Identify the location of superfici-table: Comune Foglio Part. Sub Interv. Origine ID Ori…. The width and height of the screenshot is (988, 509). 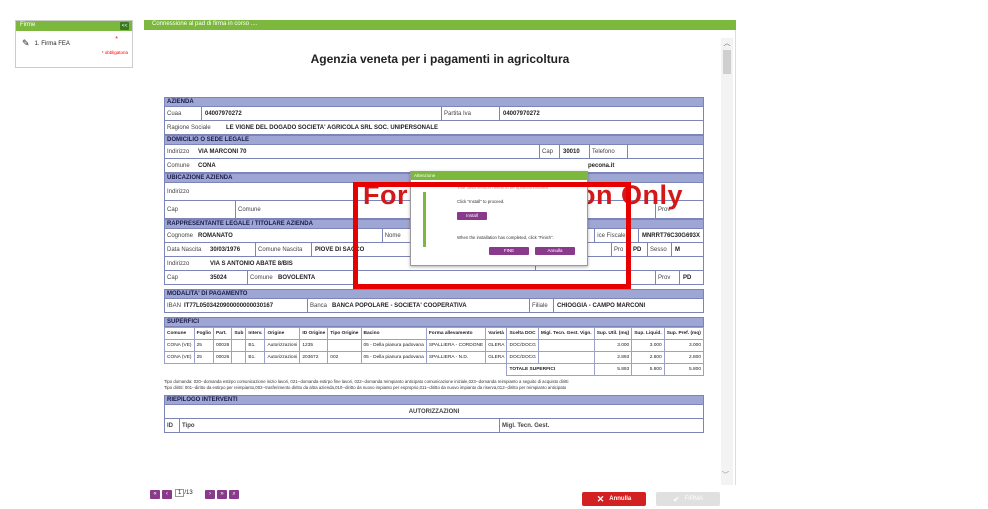
(434, 351).